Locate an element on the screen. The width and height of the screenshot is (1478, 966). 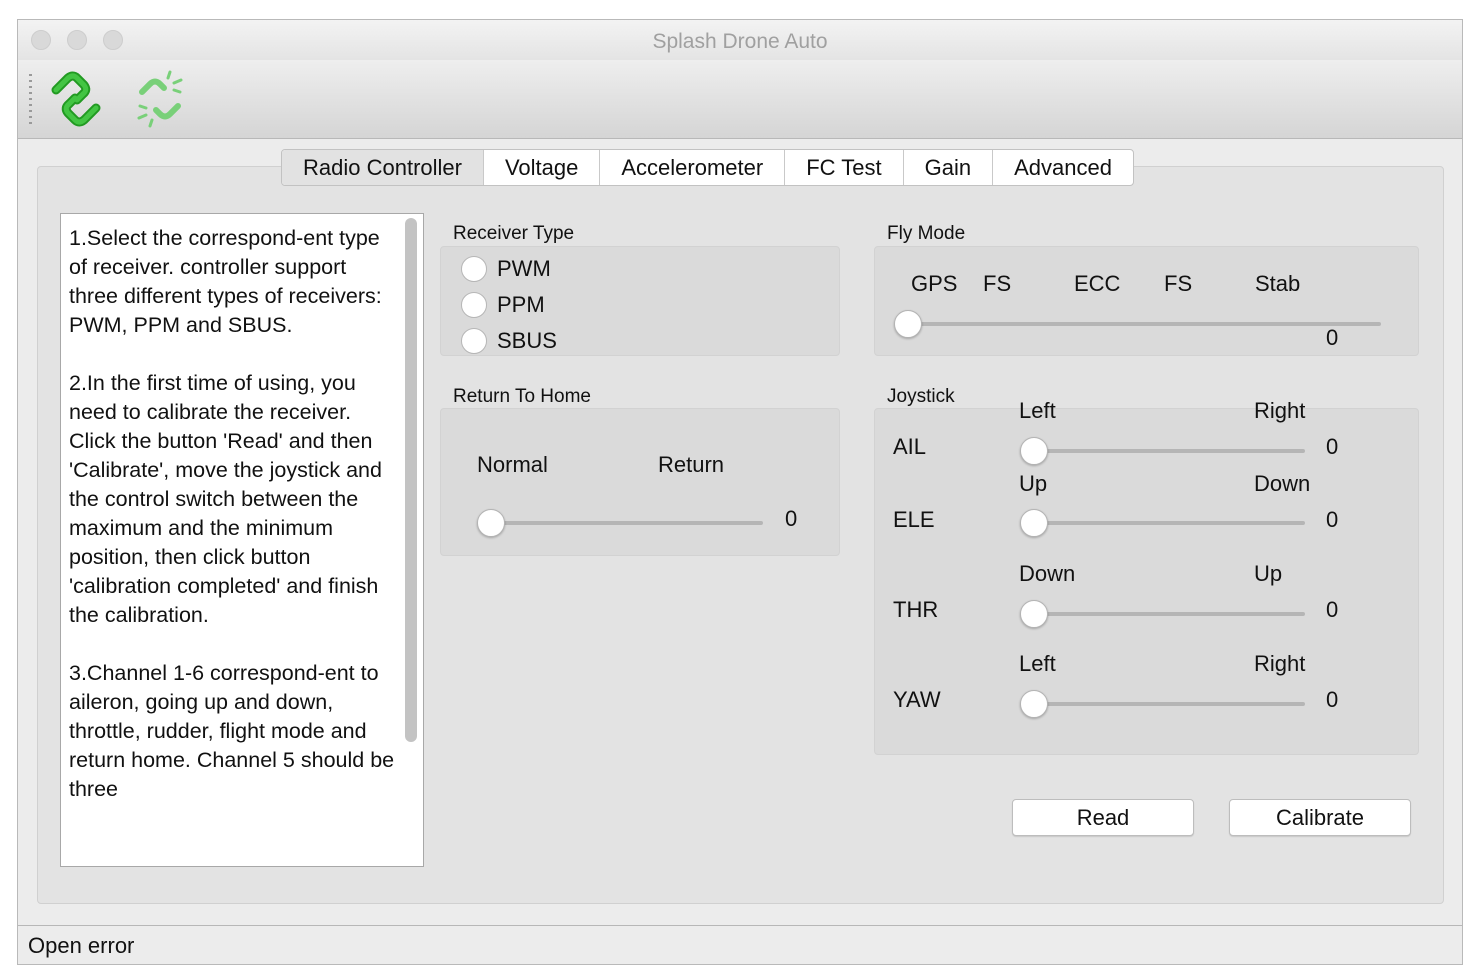
tab-radio-controller: Radio Controller is located at coordinates (382, 167).